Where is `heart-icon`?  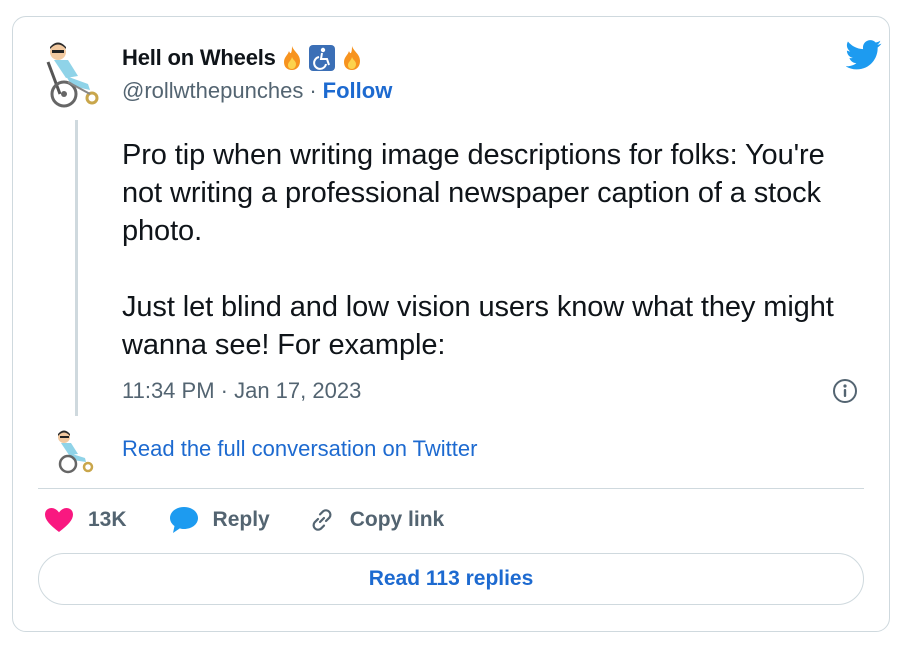 heart-icon is located at coordinates (59, 520).